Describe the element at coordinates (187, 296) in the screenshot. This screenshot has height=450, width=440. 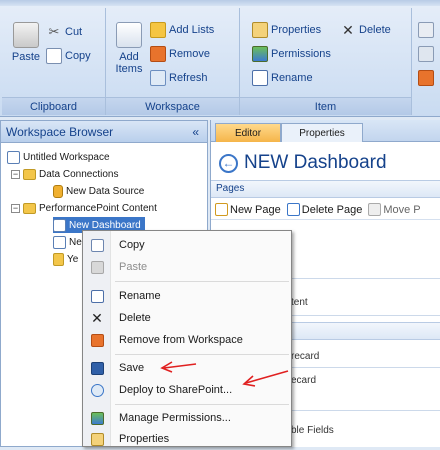
I see `menu-item-rename: Rename` at that location.